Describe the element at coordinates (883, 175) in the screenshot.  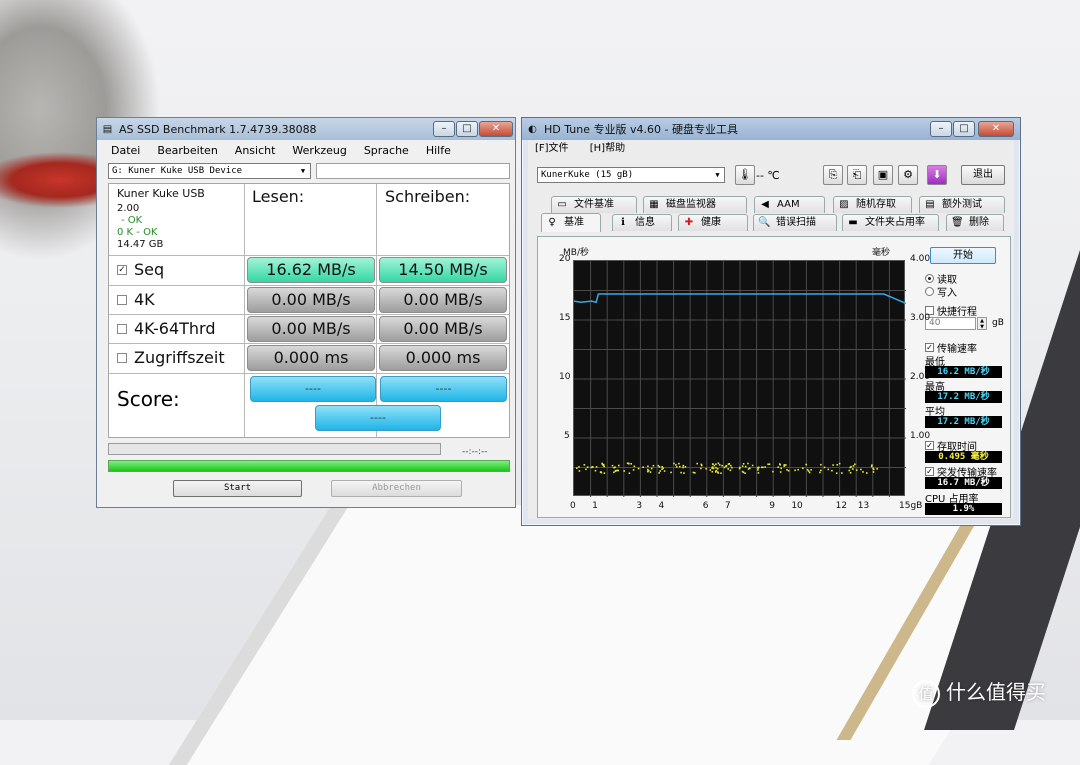
I see `save-icon: ▣` at that location.